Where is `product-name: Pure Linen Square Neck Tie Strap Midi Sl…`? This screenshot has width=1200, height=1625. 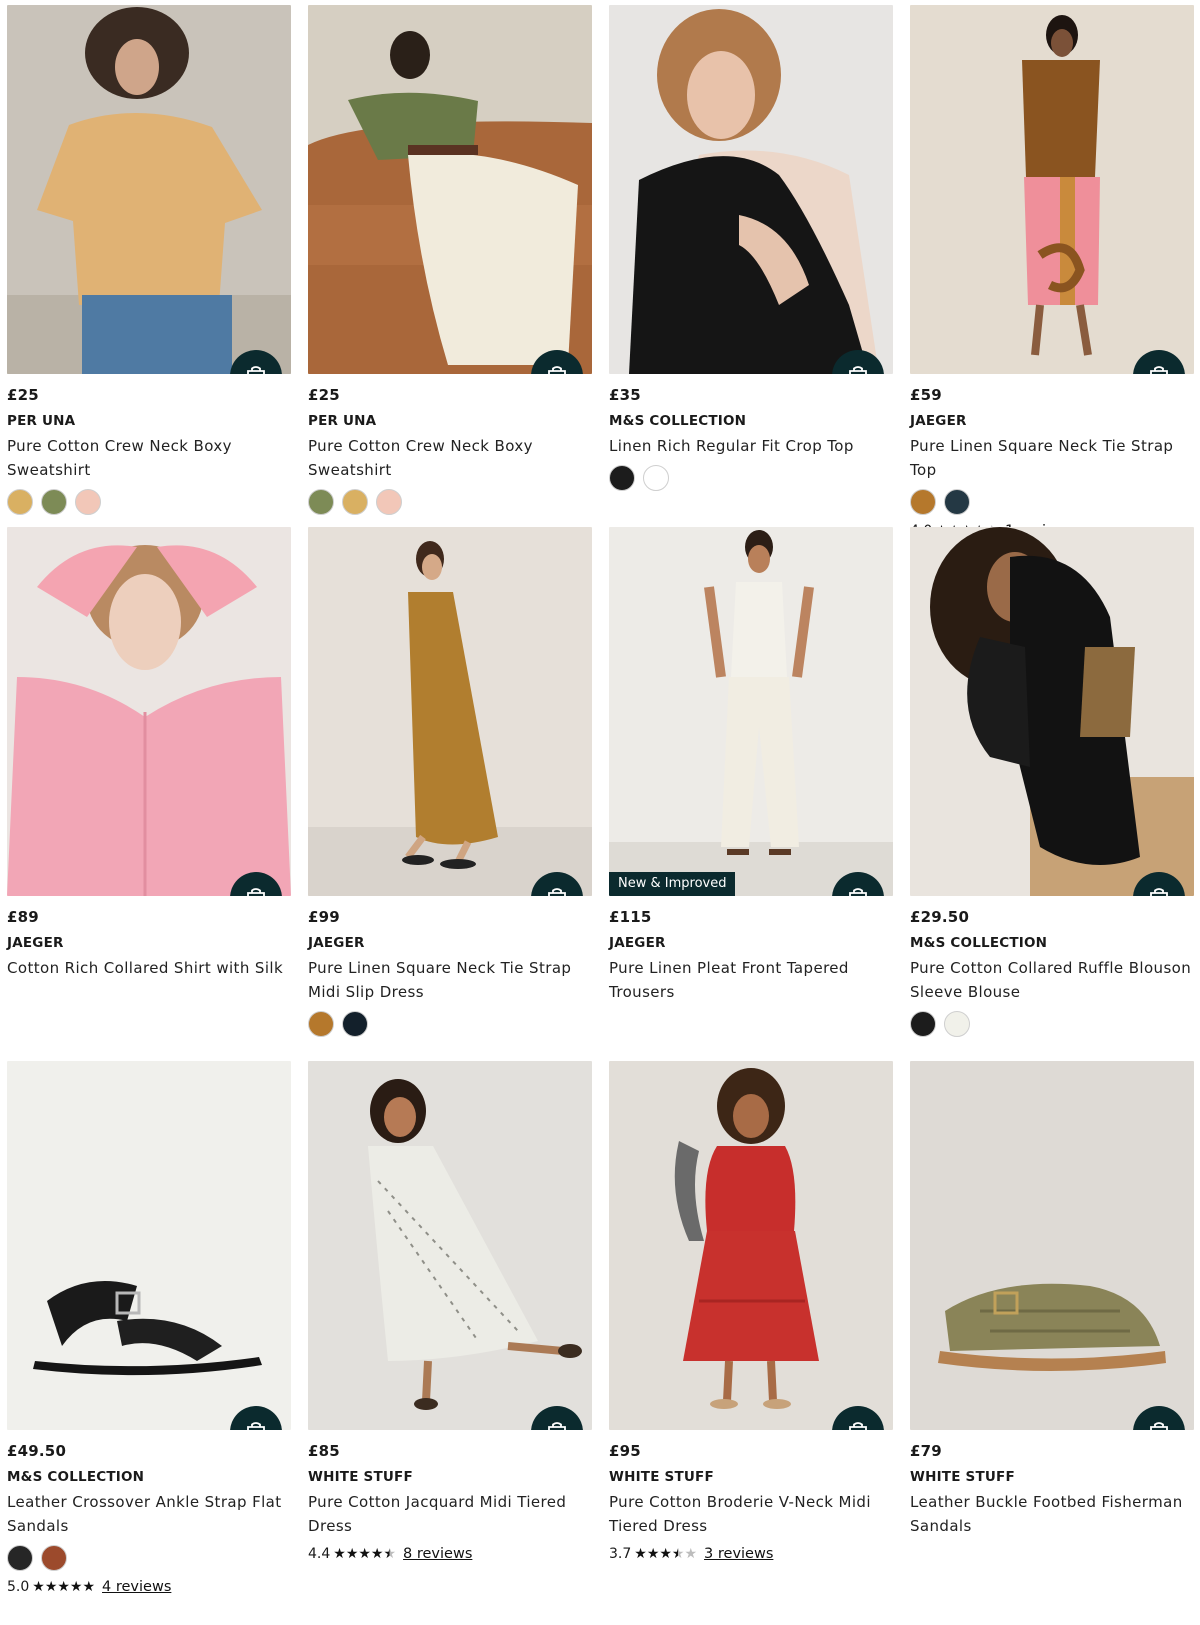 product-name: Pure Linen Square Neck Tie Strap Midi Sl… is located at coordinates (450, 980).